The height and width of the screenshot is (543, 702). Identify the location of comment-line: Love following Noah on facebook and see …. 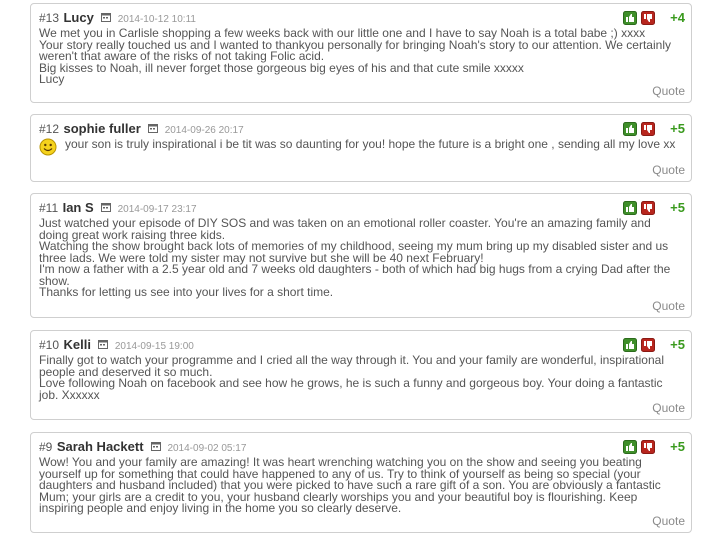
(351, 389).